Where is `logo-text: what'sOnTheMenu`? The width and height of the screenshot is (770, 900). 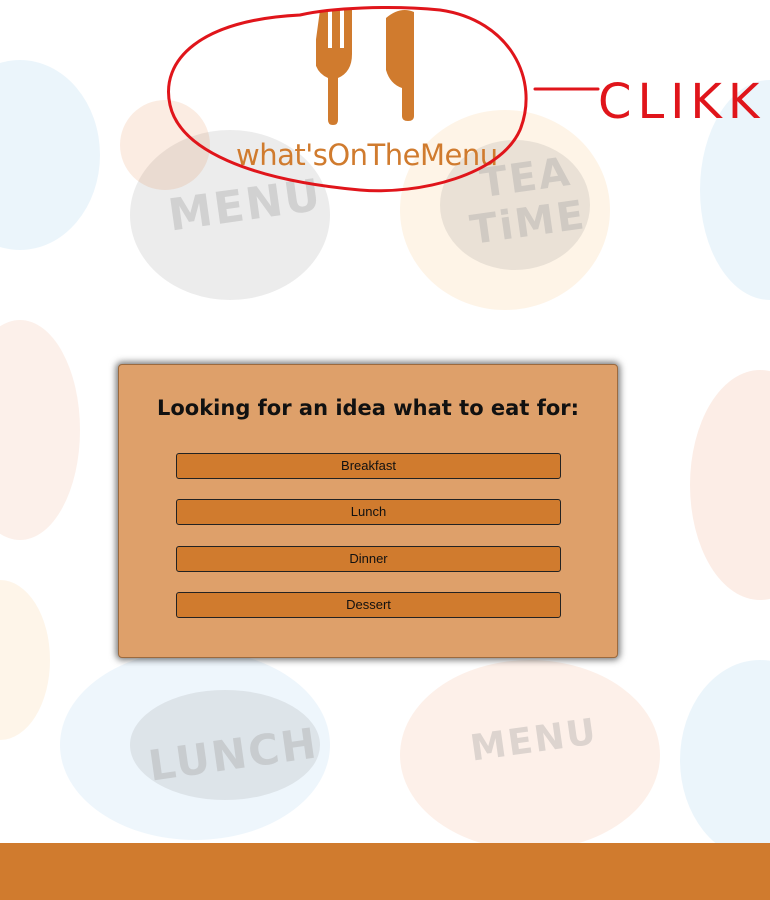
logo-text: what'sOnTheMenu is located at coordinates (367, 155).